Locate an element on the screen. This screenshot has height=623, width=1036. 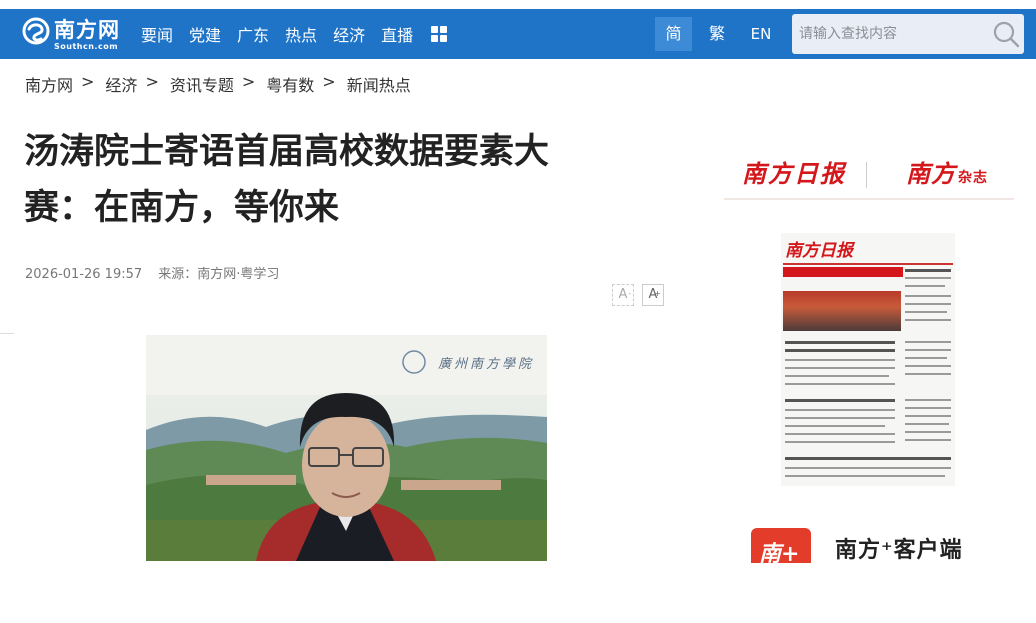
more-menu-grid-icon is located at coordinates (439, 34).